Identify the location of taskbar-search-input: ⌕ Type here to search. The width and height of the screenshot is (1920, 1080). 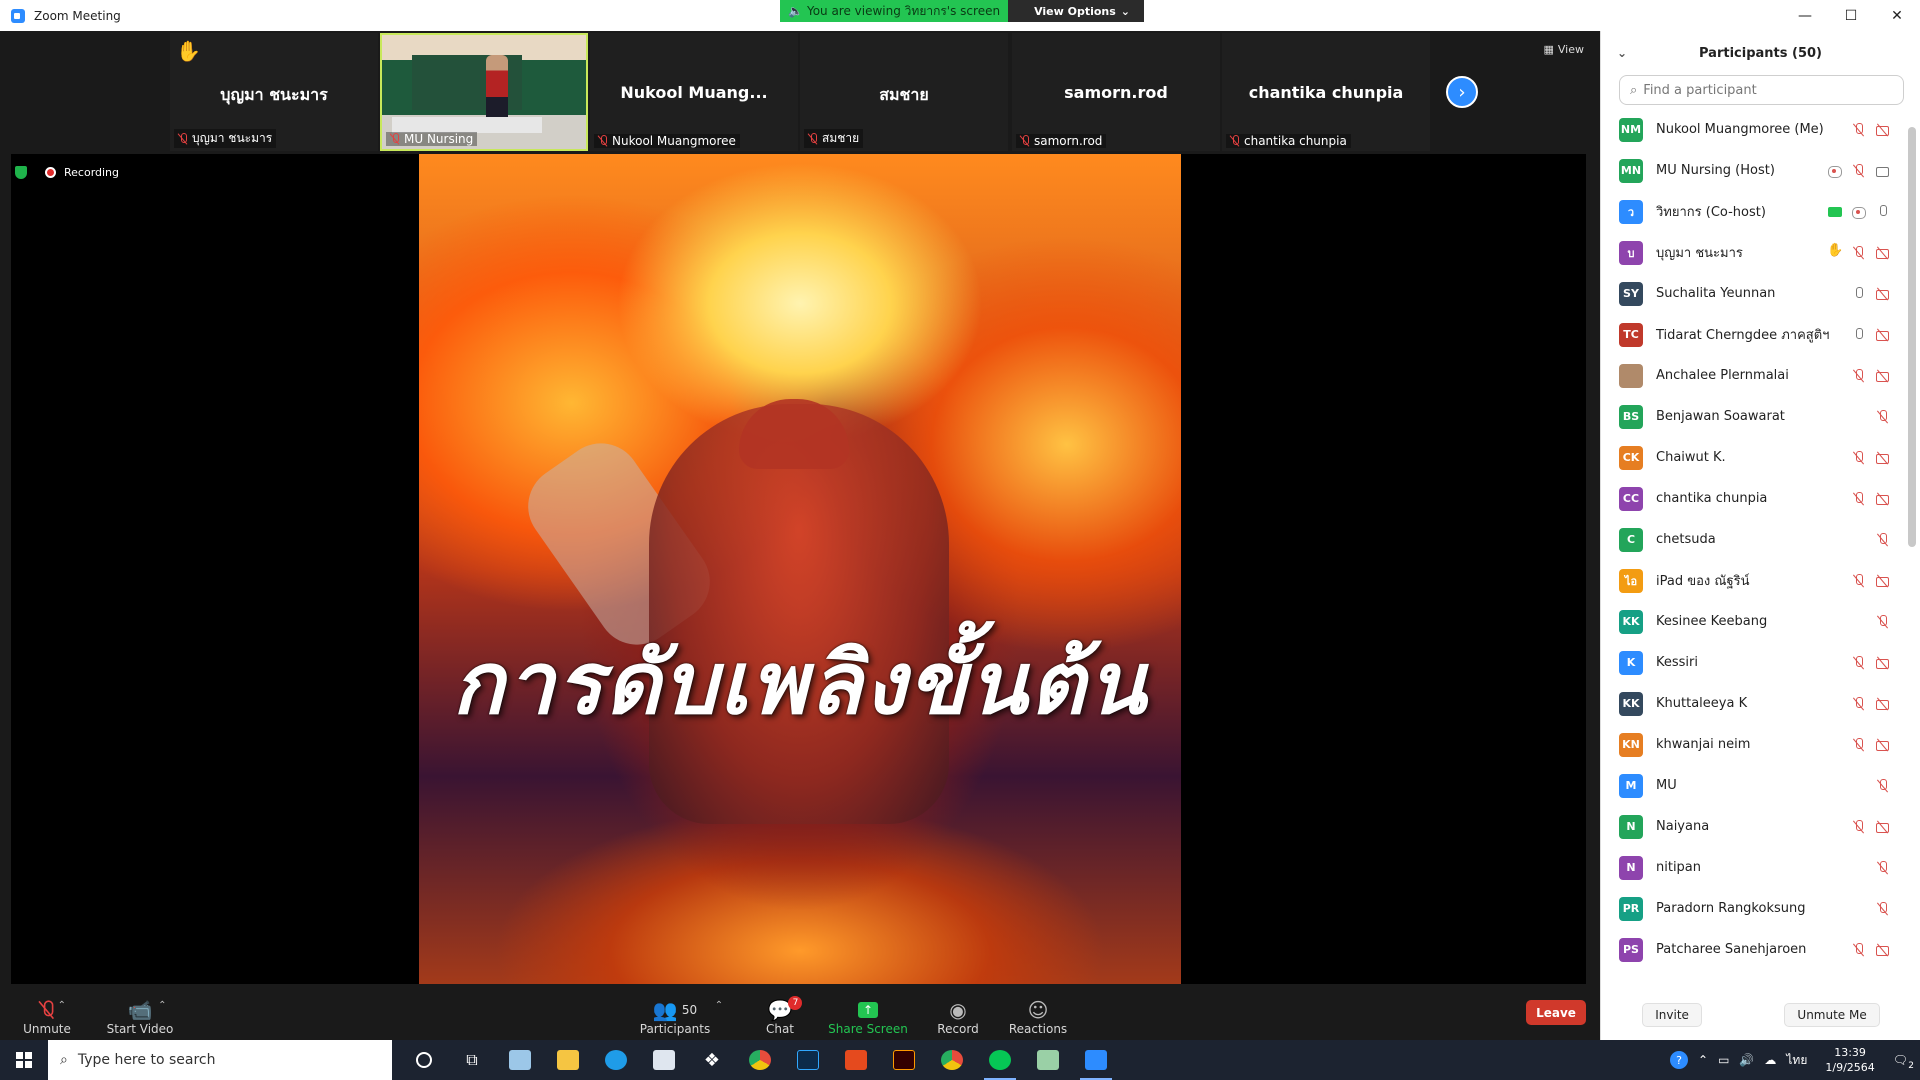
(220, 1060).